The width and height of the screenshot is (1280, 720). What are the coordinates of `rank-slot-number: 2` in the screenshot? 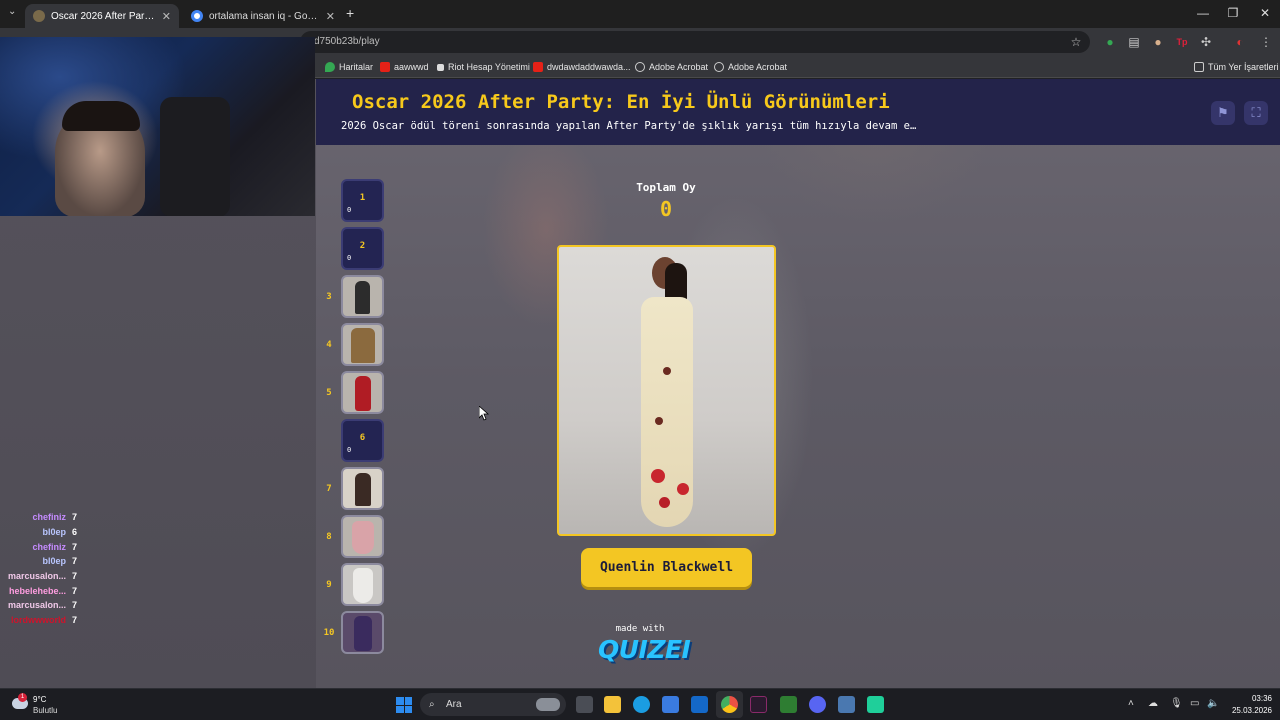 It's located at (362, 246).